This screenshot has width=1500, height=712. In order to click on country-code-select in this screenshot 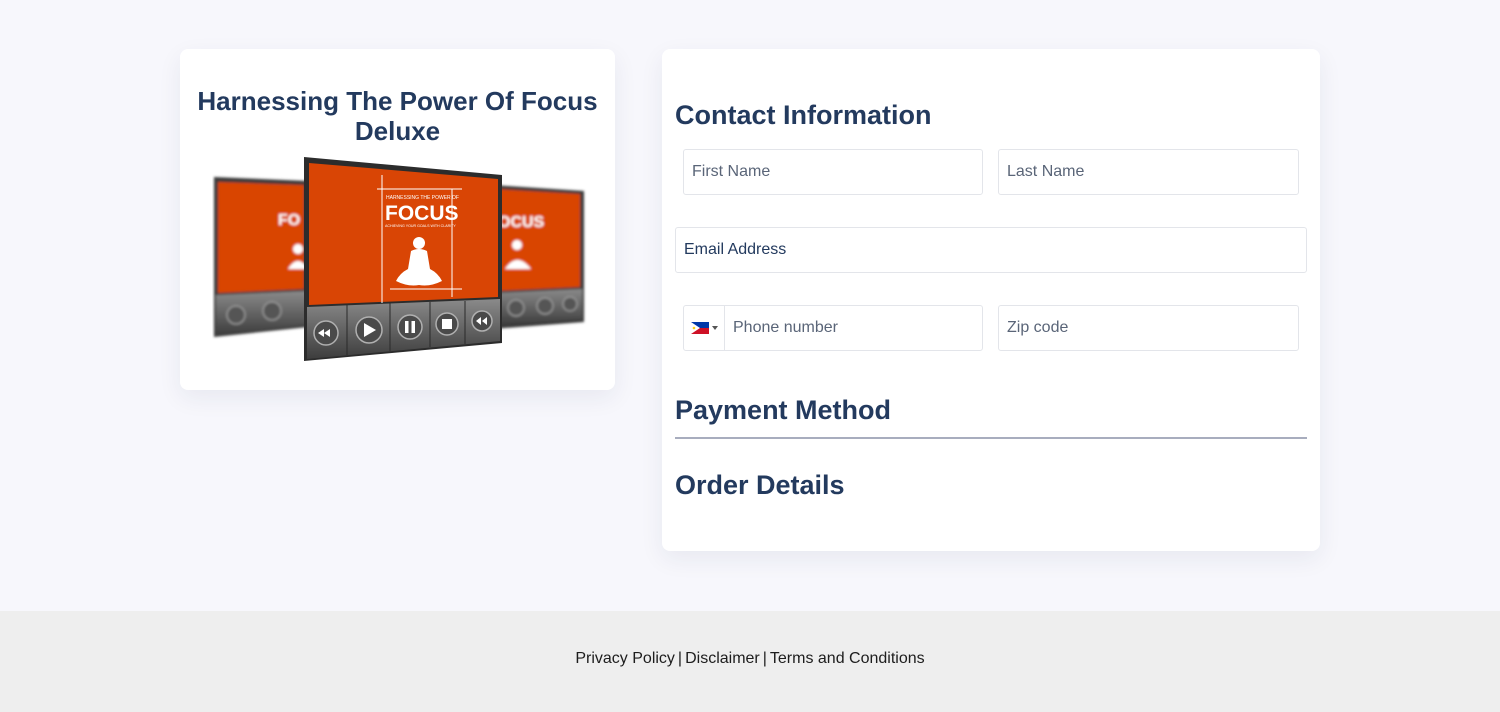, I will do `click(704, 328)`.